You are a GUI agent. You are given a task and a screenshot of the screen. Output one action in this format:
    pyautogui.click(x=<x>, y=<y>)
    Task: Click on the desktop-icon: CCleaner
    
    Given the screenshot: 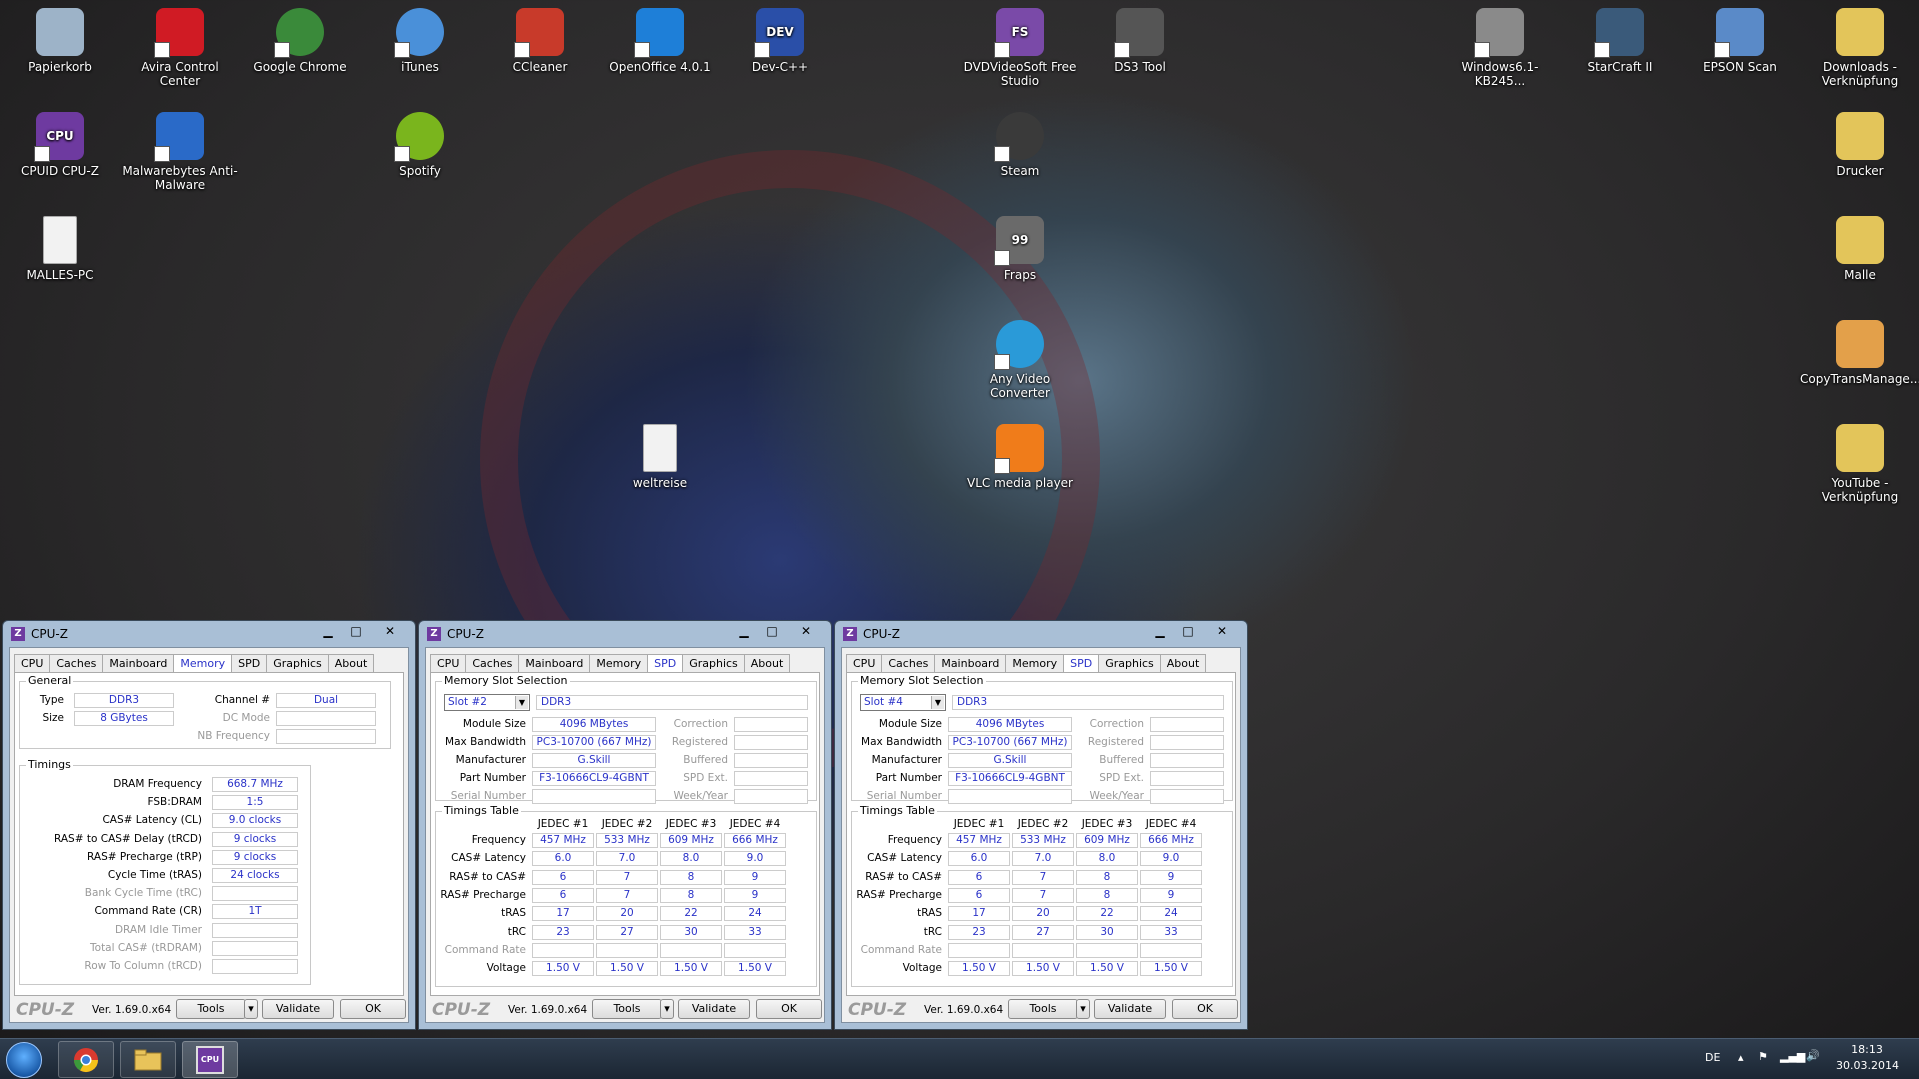 What is the action you would take?
    pyautogui.click(x=540, y=41)
    